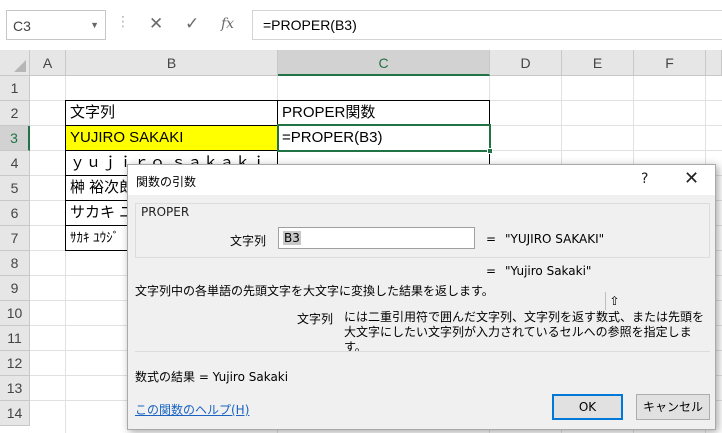  What do you see at coordinates (714, 63) in the screenshot?
I see `column-header-g` at bounding box center [714, 63].